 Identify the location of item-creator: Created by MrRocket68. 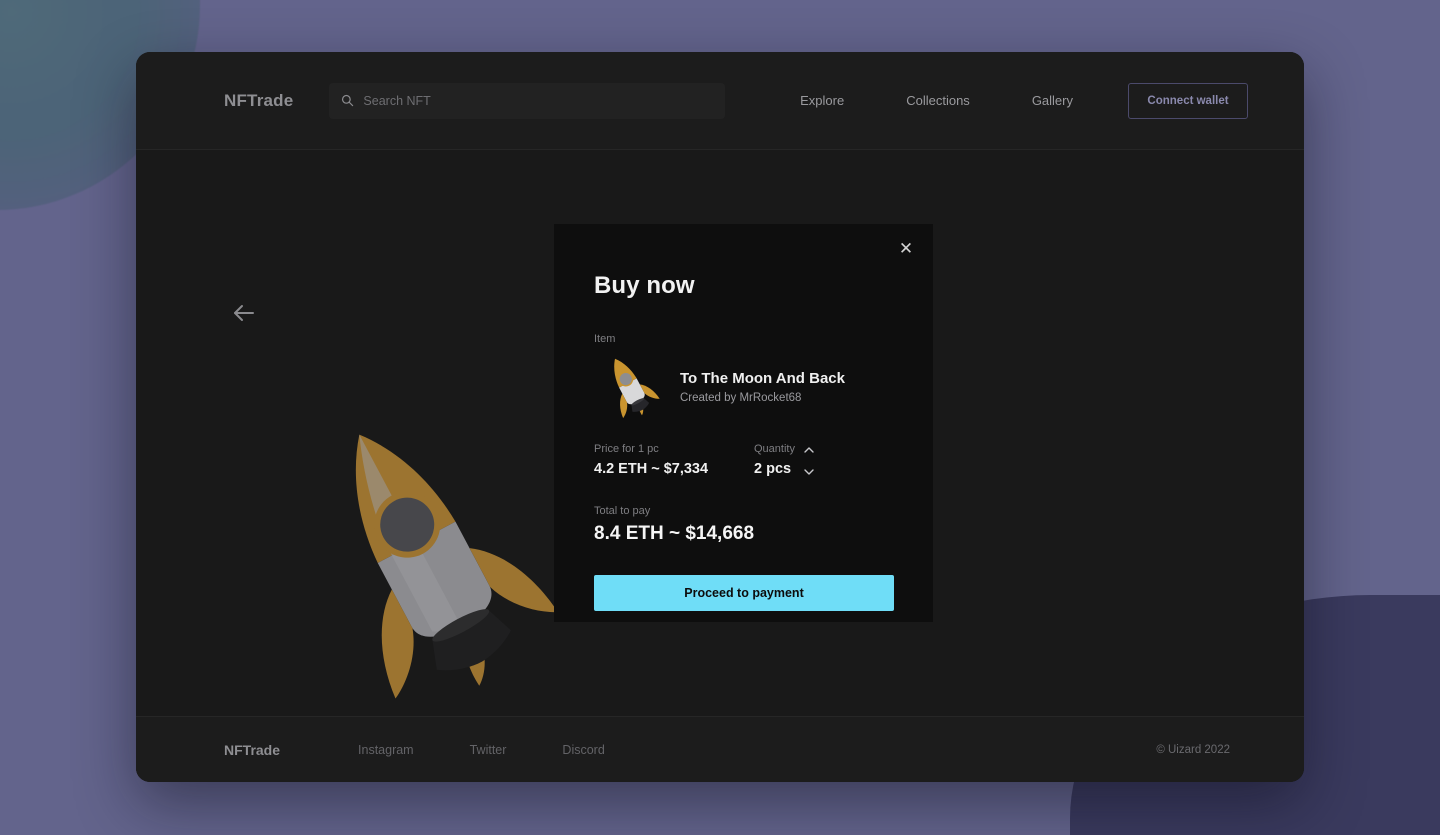
(741, 398).